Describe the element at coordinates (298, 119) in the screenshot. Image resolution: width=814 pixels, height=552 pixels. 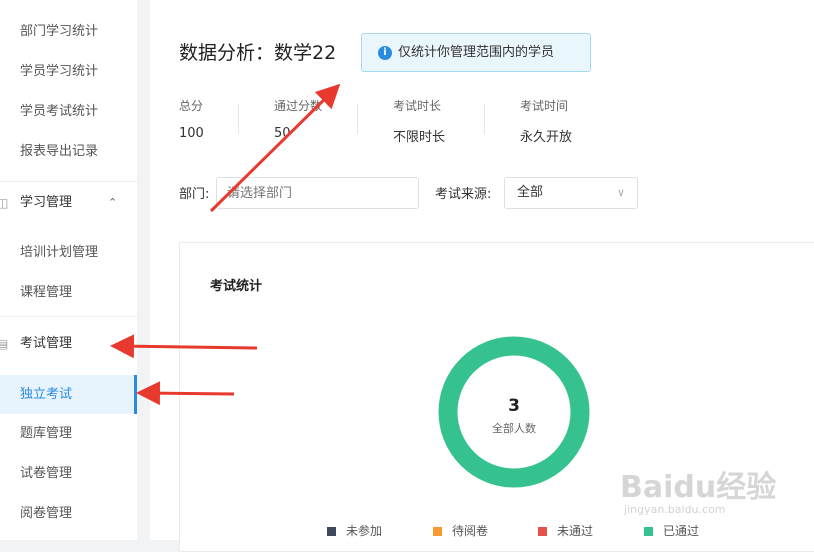
I see `stat-pass-score: 通过分数 50` at that location.